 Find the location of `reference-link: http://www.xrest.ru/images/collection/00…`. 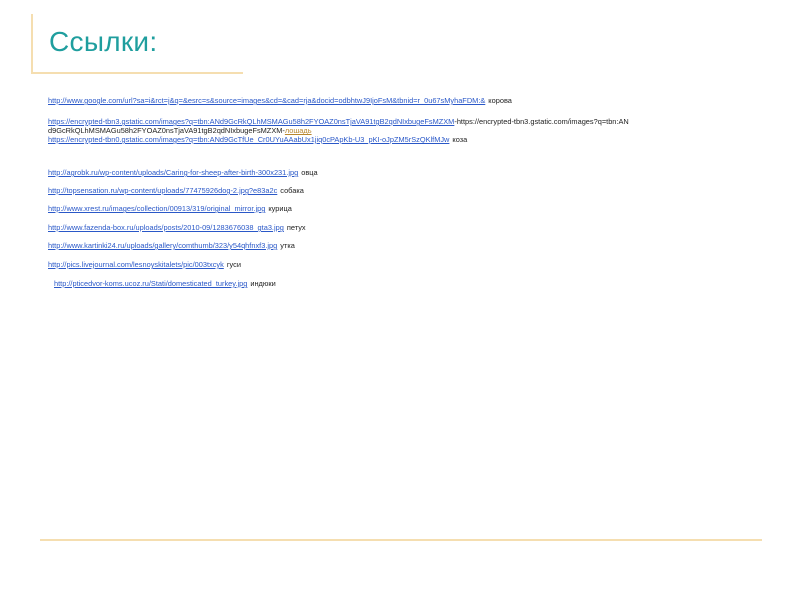

reference-link: http://www.xrest.ru/images/collection/00… is located at coordinates (156, 208).